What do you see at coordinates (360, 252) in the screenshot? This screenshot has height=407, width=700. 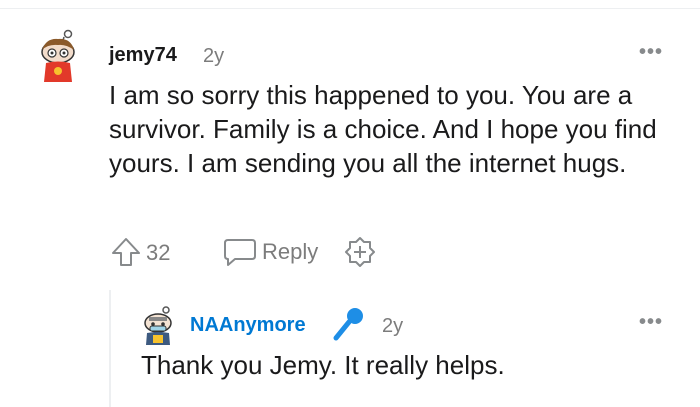 I see `add-award-icon` at bounding box center [360, 252].